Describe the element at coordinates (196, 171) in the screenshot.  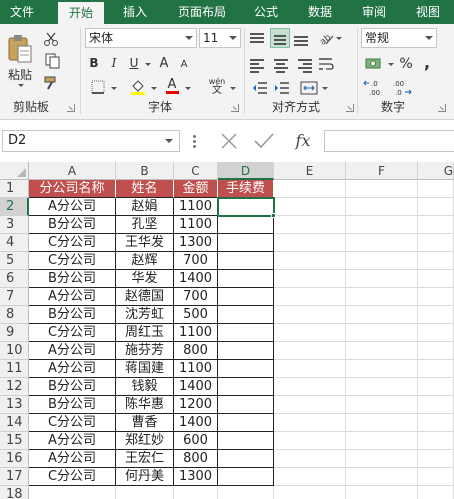
I see `column-header-c: C` at that location.